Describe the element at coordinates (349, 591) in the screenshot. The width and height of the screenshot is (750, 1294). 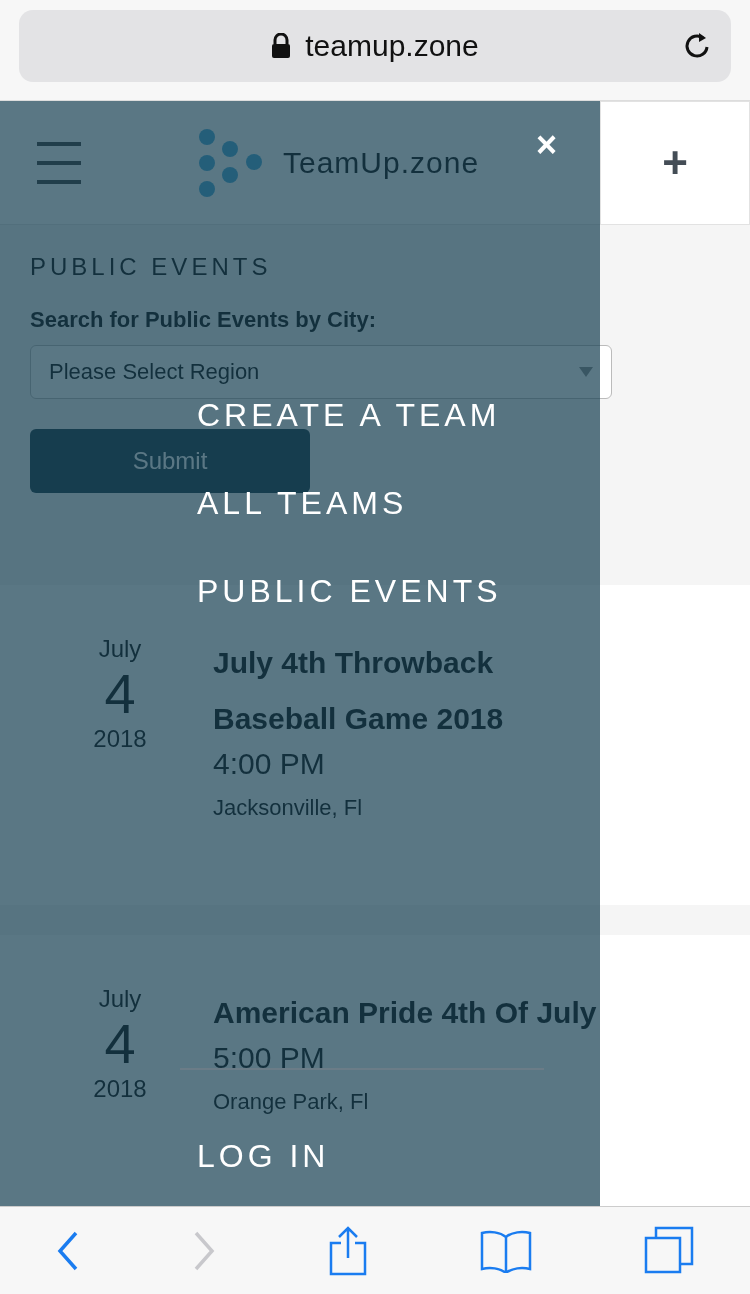
I see `menu-link: PUBLIC EVENTS` at that location.